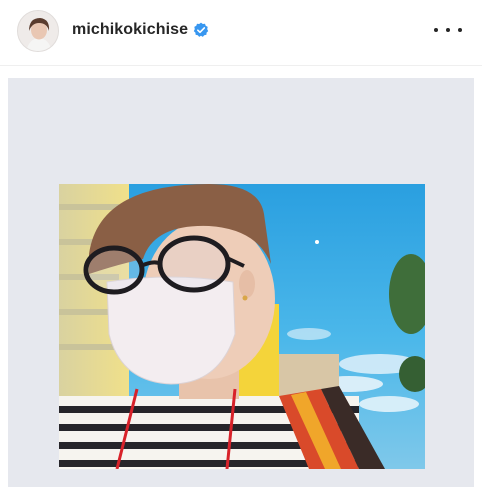 The width and height of the screenshot is (482, 487). Describe the element at coordinates (241, 33) in the screenshot. I see `post-header: michikokichise` at that location.